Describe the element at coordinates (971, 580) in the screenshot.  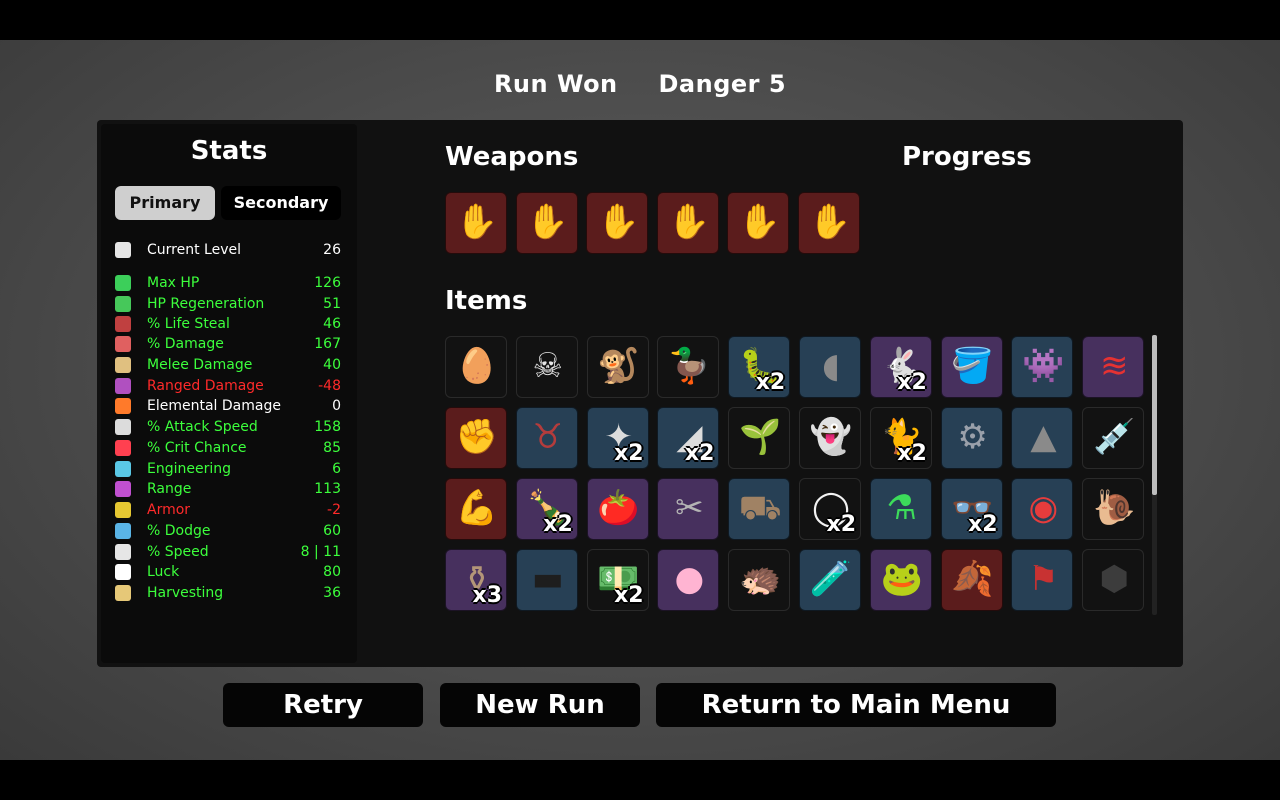
I see `item-slot: 🍂` at that location.